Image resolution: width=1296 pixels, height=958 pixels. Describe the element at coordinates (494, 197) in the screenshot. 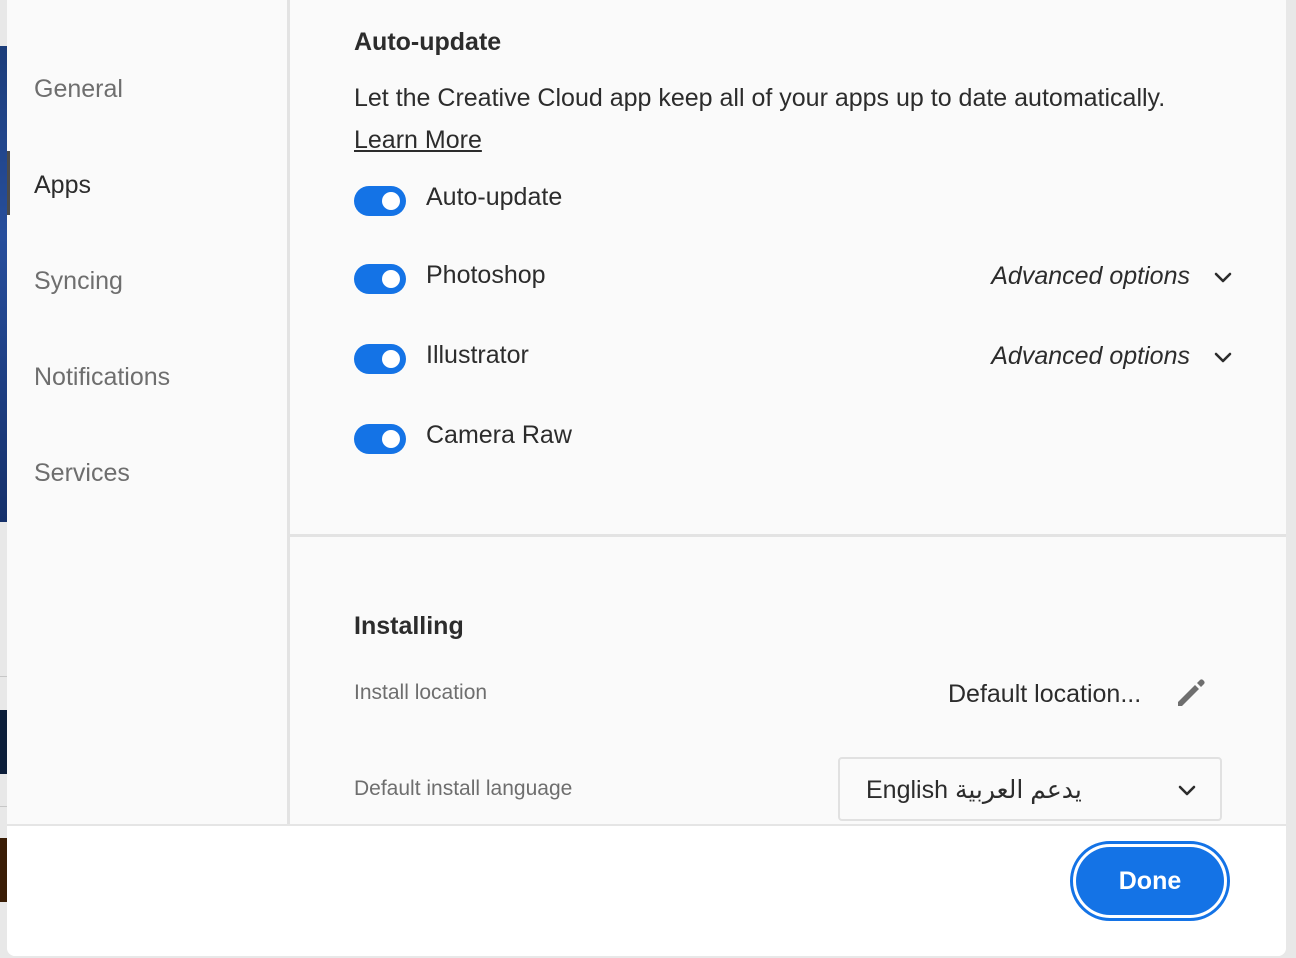

I see `toggle-label: Auto-update` at that location.